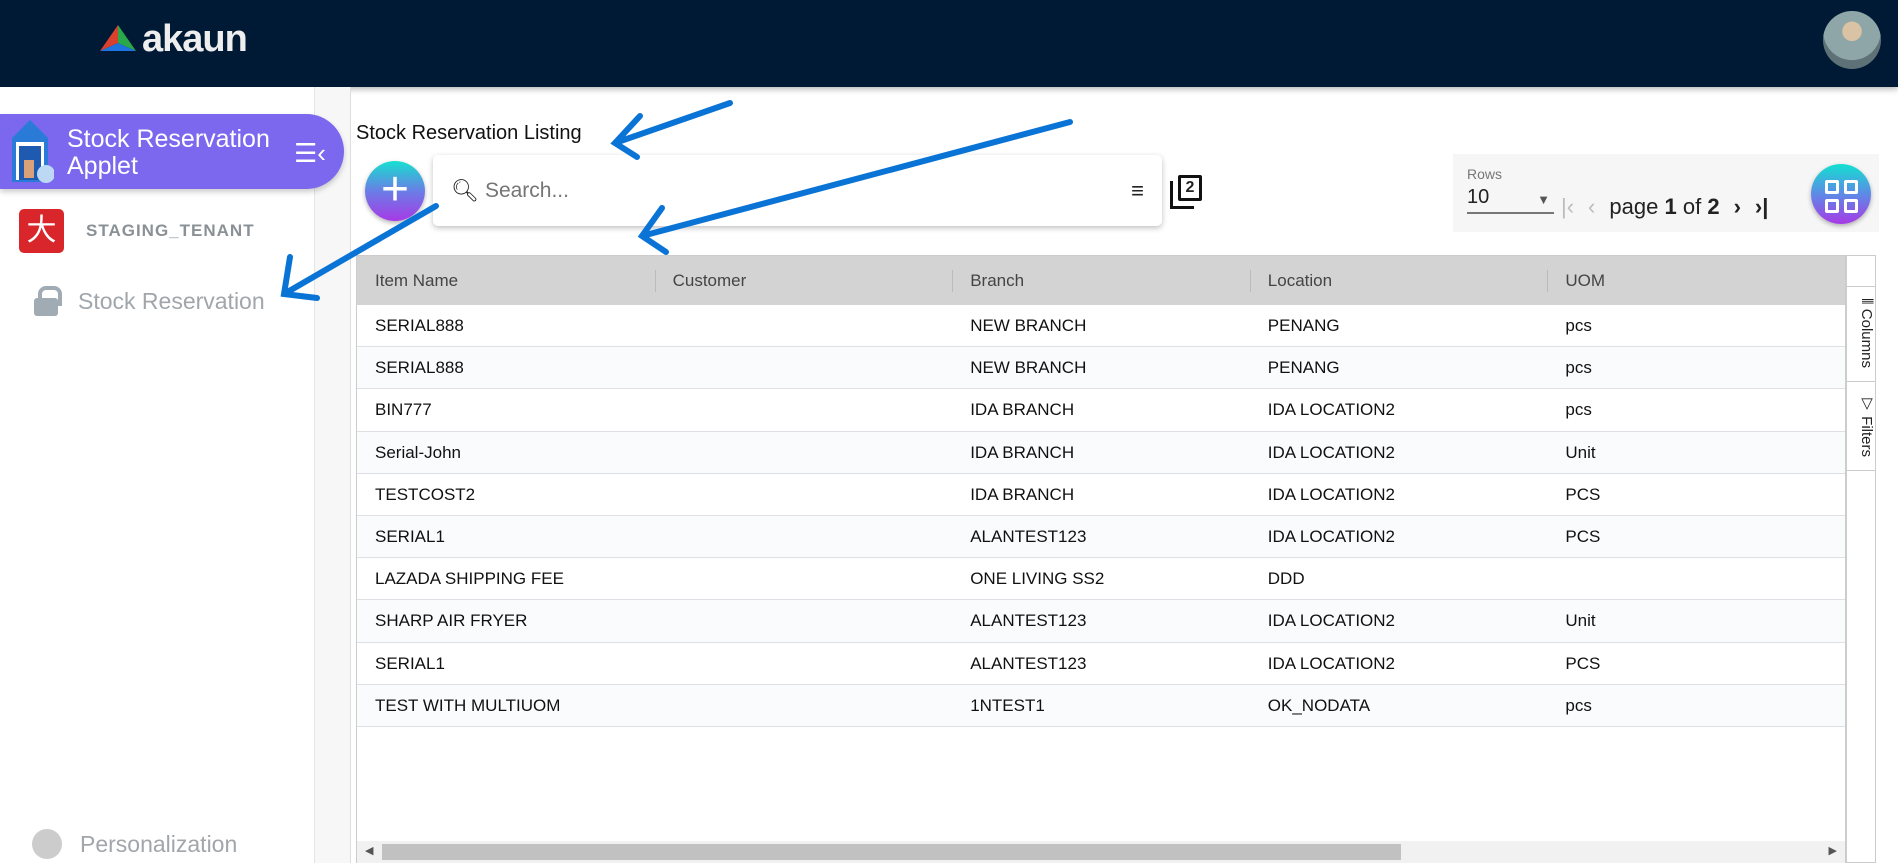  Describe the element at coordinates (419, 325) in the screenshot. I see `table-cell: SERIAL888` at that location.